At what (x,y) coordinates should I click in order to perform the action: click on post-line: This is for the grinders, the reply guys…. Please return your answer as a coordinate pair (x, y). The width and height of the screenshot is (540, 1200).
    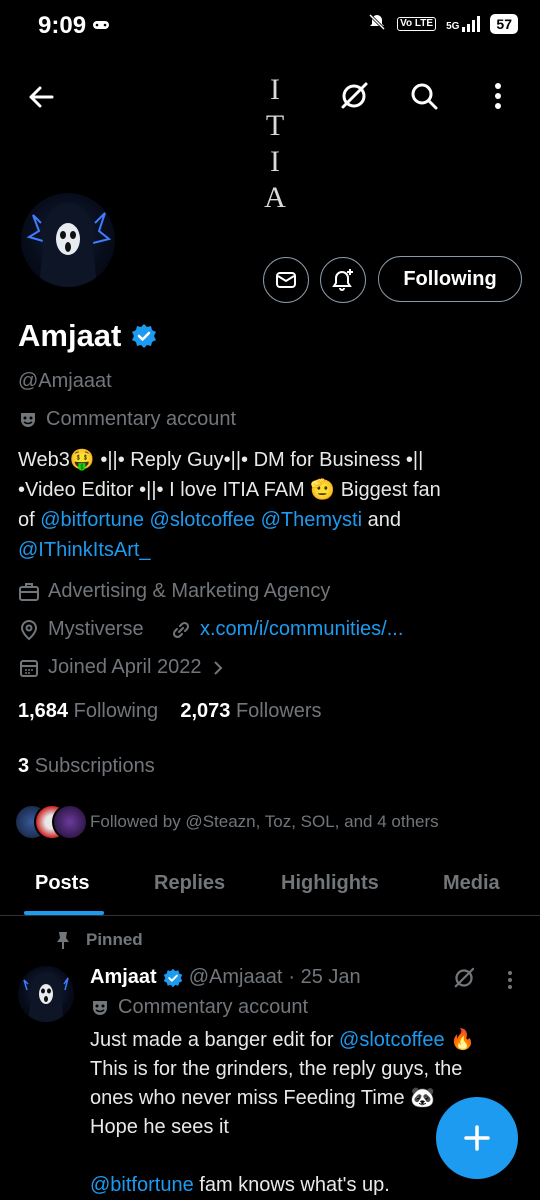
    Looking at the image, I should click on (276, 1069).